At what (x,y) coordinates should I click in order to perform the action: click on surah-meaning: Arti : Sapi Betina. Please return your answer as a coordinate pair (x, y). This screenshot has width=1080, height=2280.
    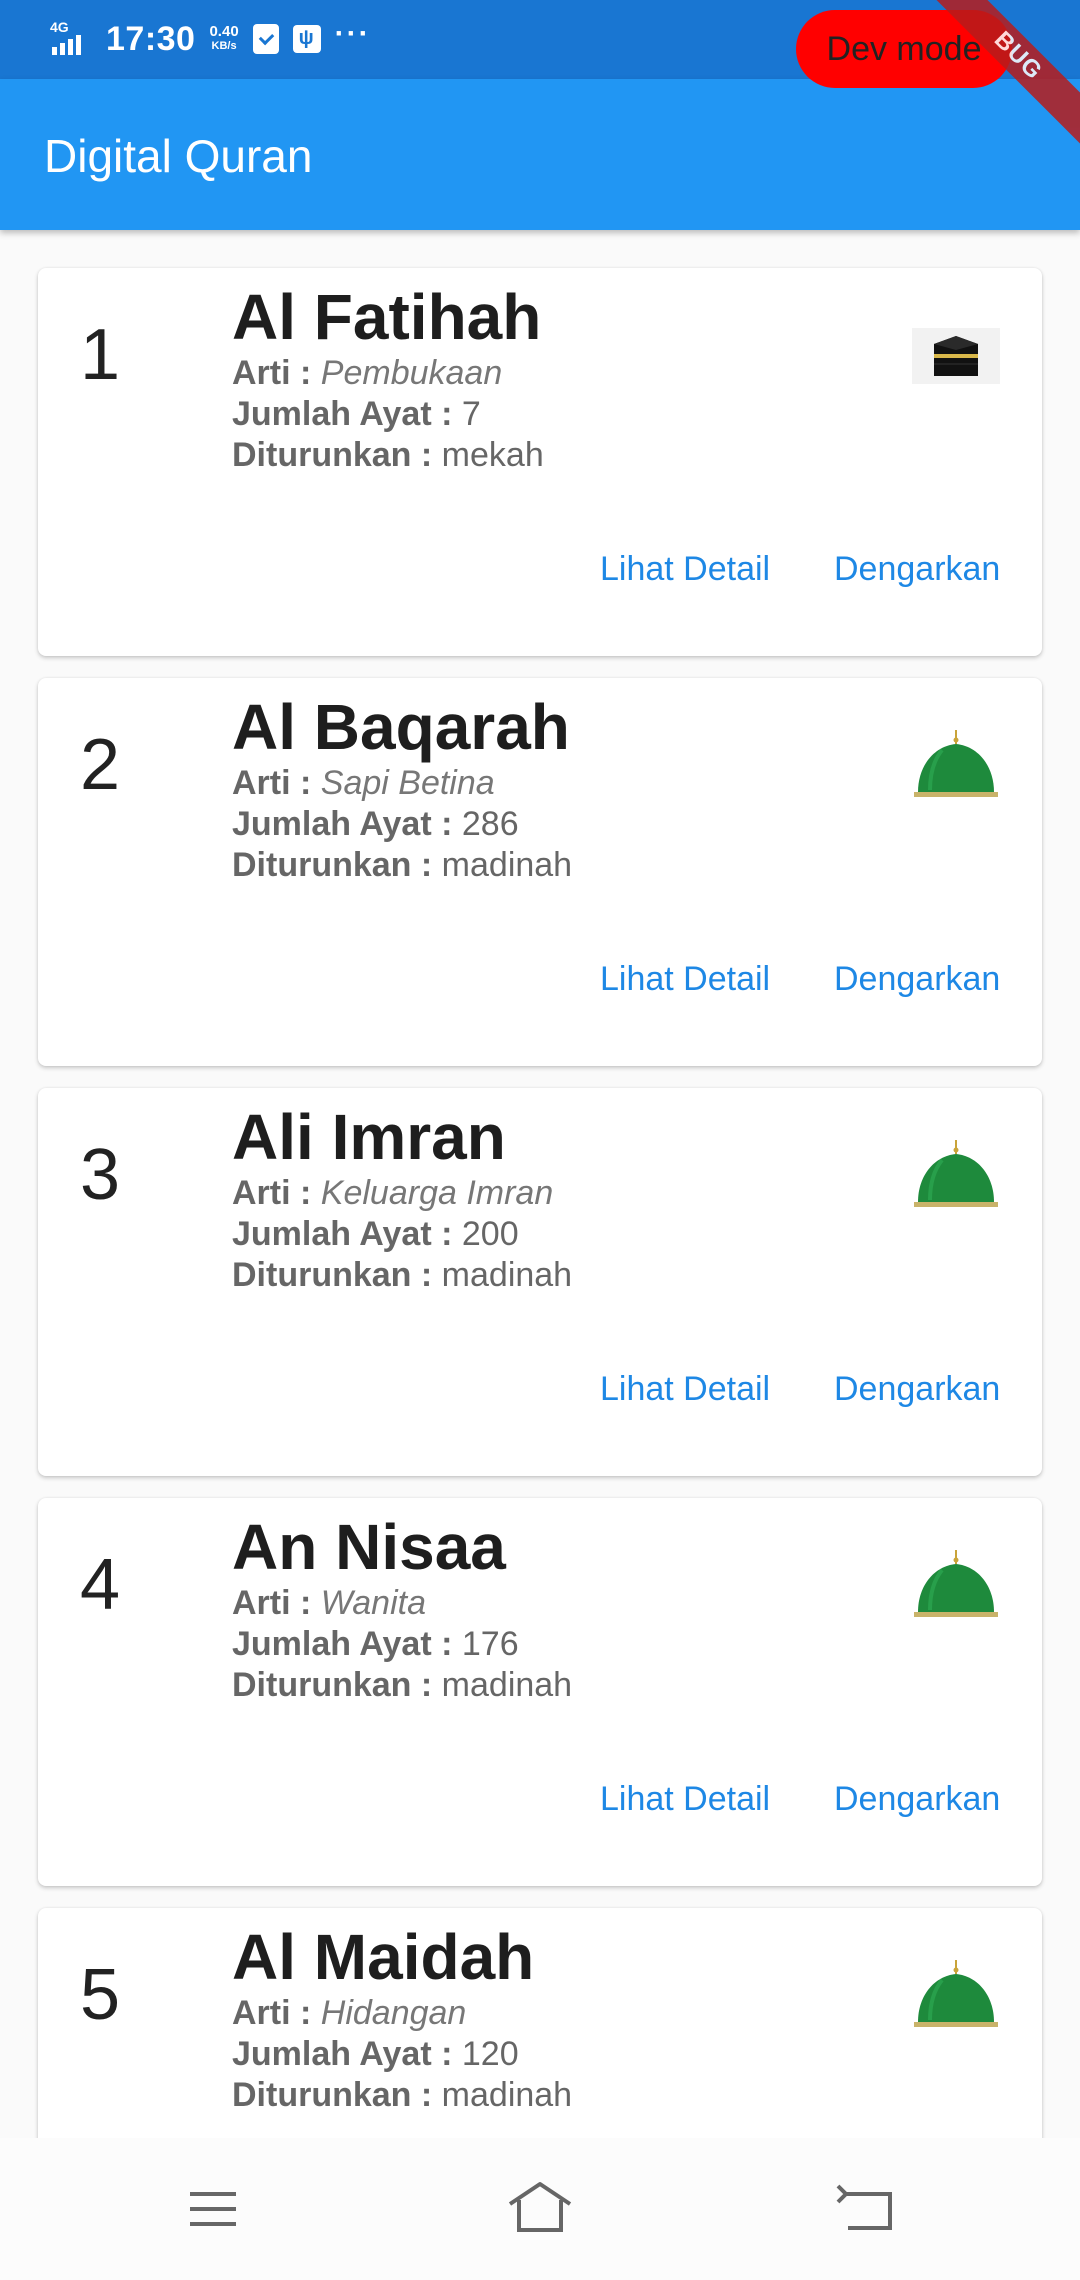
    Looking at the image, I should click on (363, 783).